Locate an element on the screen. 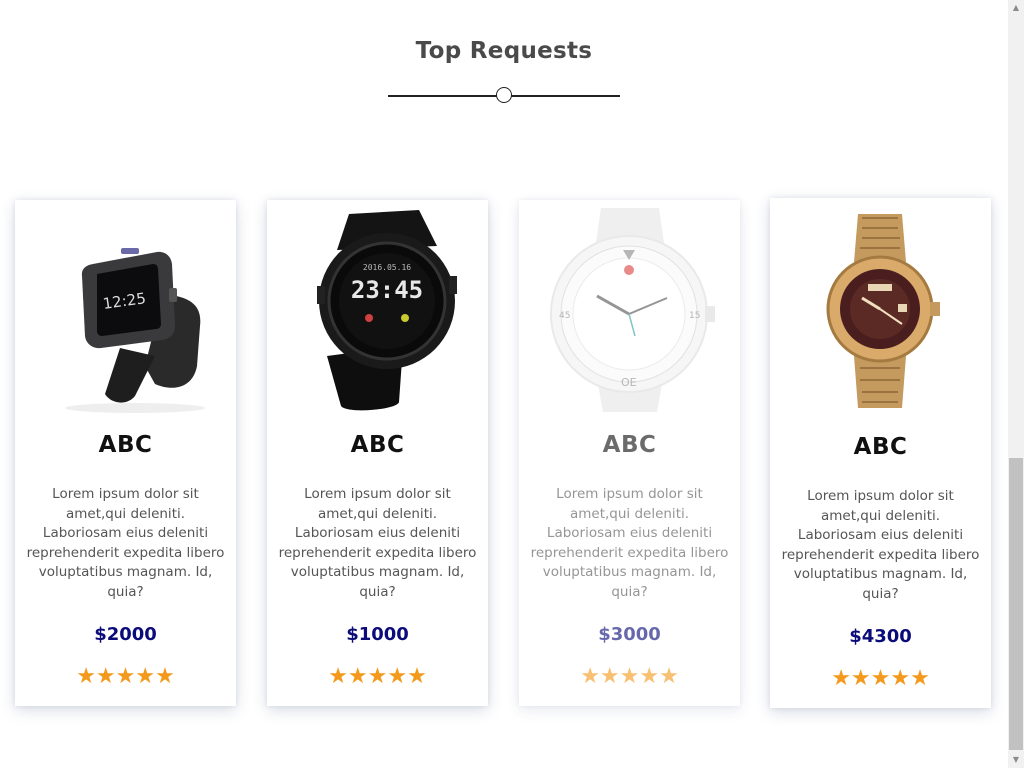 The width and height of the screenshot is (1024, 768). gold-wristwatch-icon is located at coordinates (880, 309).